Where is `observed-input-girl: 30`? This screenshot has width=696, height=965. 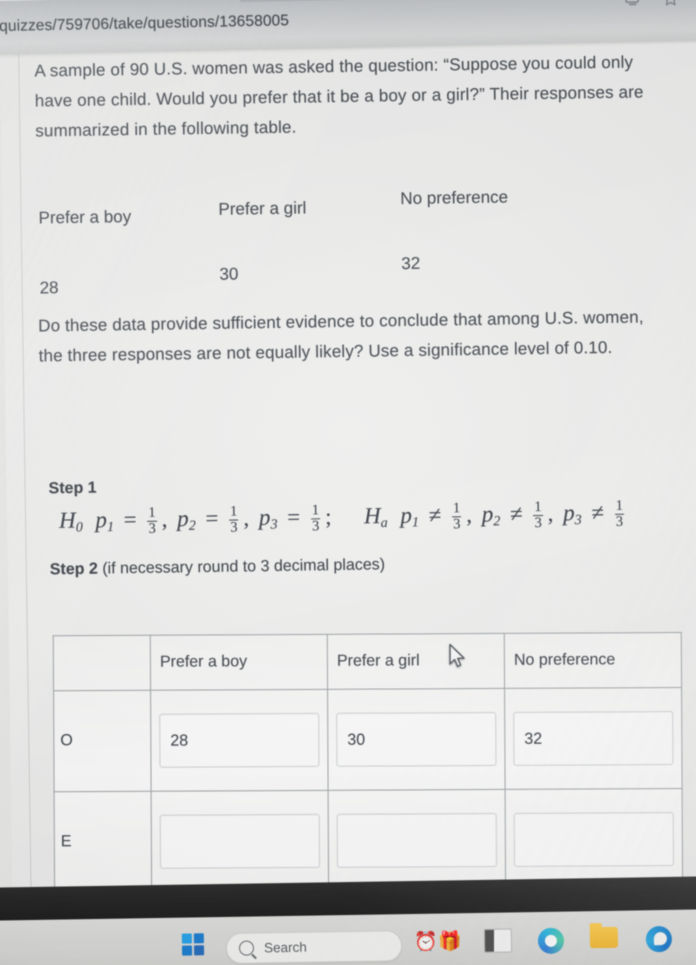 observed-input-girl: 30 is located at coordinates (416, 739).